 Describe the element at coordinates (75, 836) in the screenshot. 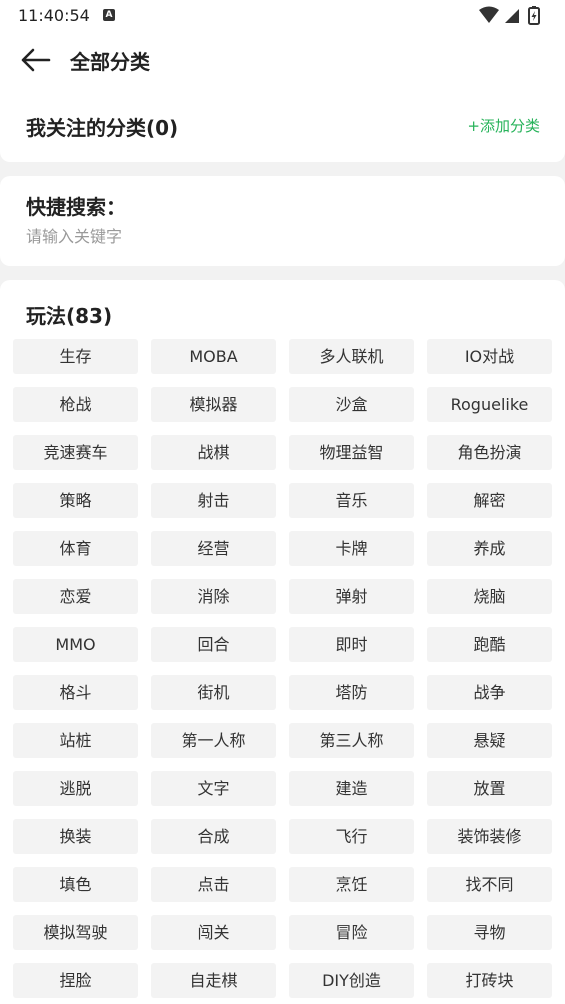

I see `category-tag: 换装` at that location.